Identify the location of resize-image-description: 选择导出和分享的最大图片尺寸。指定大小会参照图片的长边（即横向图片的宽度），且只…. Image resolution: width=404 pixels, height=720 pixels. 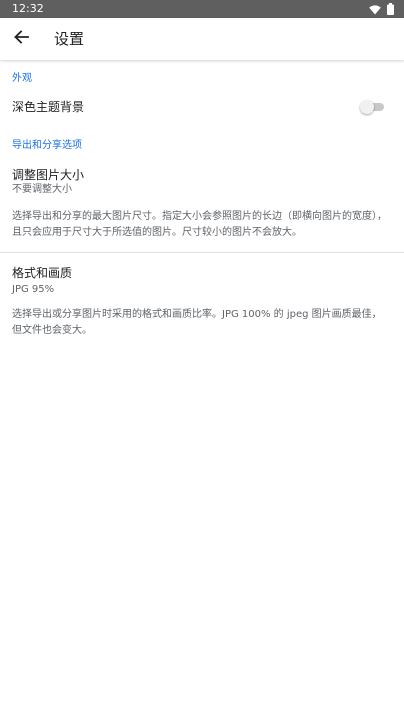
(199, 224).